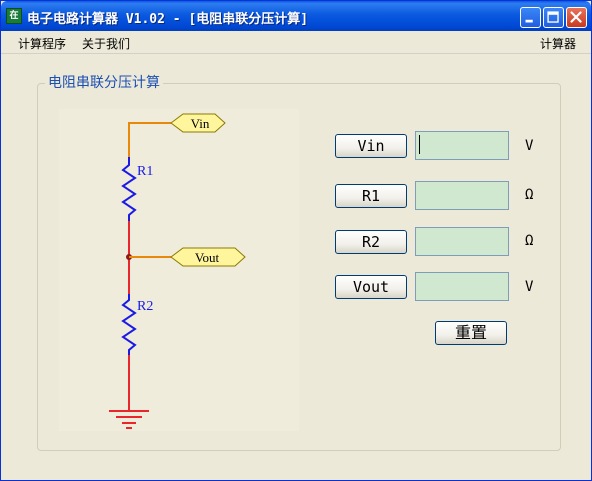  Describe the element at coordinates (129, 419) in the screenshot. I see `ground-icon` at that location.